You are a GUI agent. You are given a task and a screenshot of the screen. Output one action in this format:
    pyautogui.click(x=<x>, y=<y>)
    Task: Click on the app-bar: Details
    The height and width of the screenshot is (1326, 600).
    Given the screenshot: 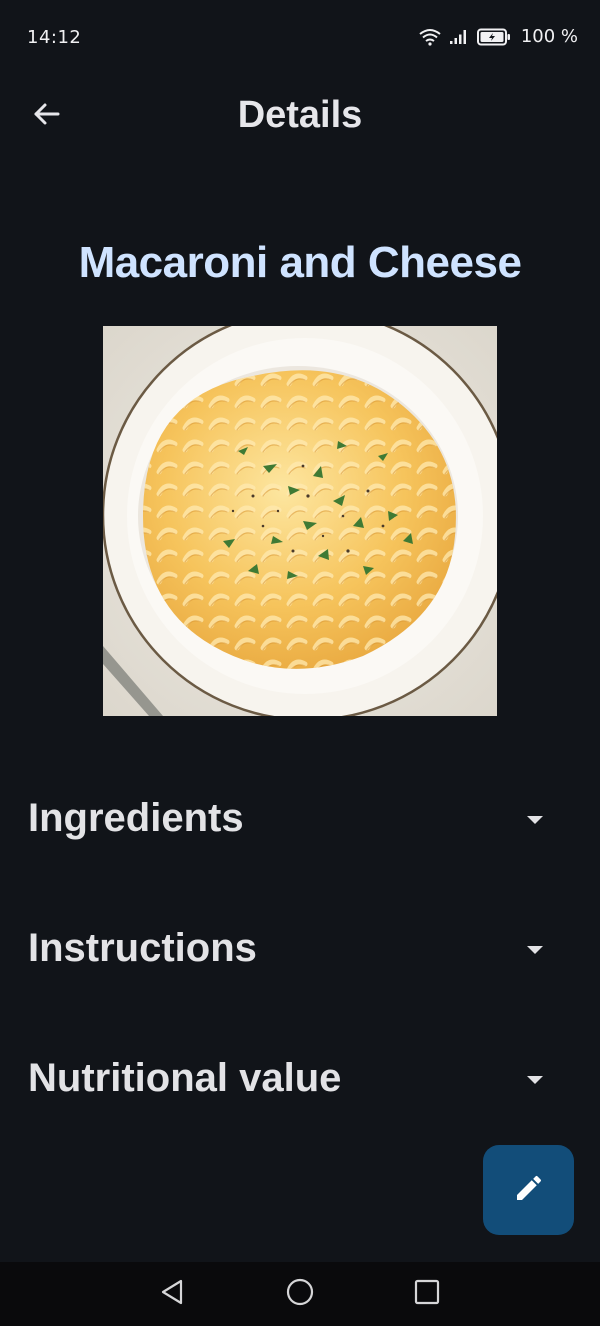 What is the action you would take?
    pyautogui.click(x=300, y=117)
    